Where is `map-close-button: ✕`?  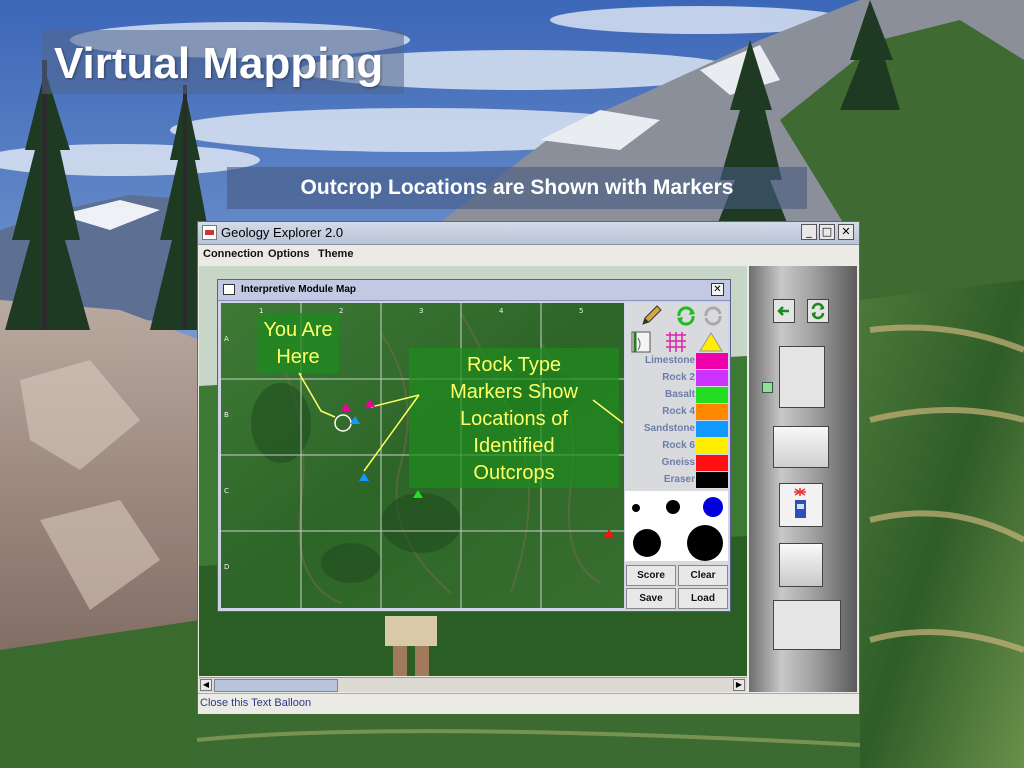 map-close-button: ✕ is located at coordinates (717, 289).